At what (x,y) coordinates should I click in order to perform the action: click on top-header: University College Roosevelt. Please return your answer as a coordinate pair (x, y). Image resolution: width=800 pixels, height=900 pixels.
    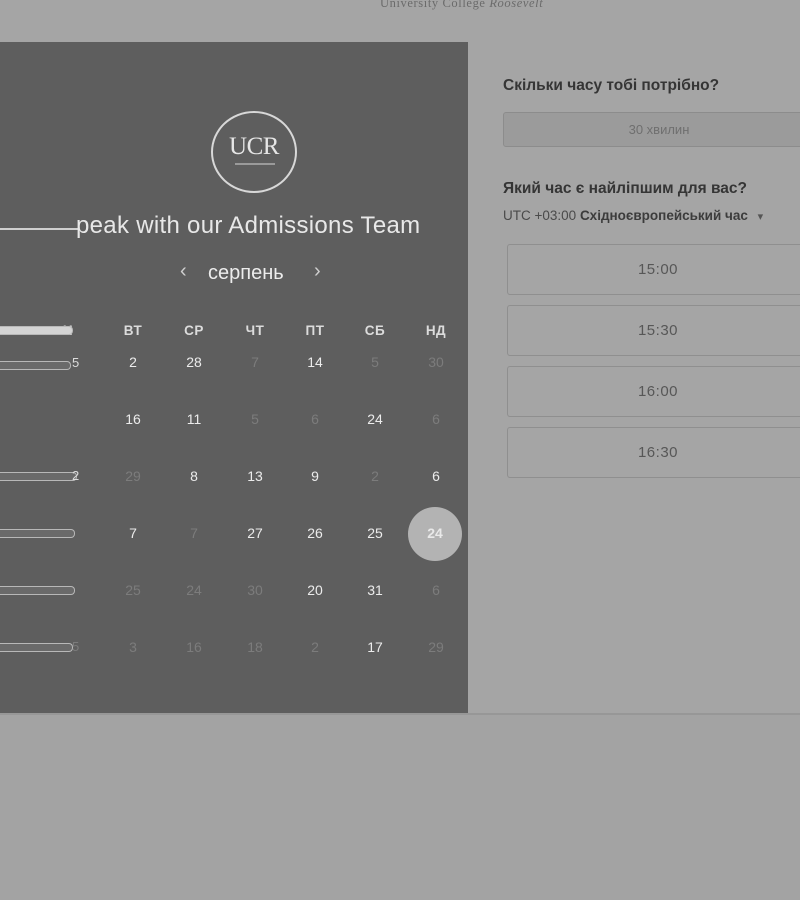
    Looking at the image, I should click on (400, 21).